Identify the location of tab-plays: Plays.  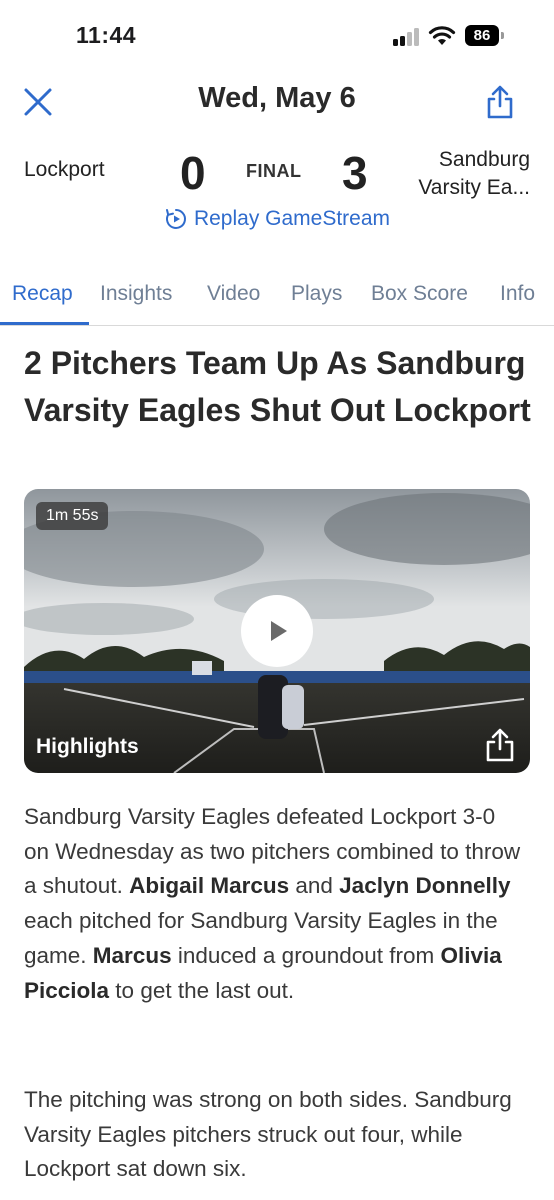
(316, 294).